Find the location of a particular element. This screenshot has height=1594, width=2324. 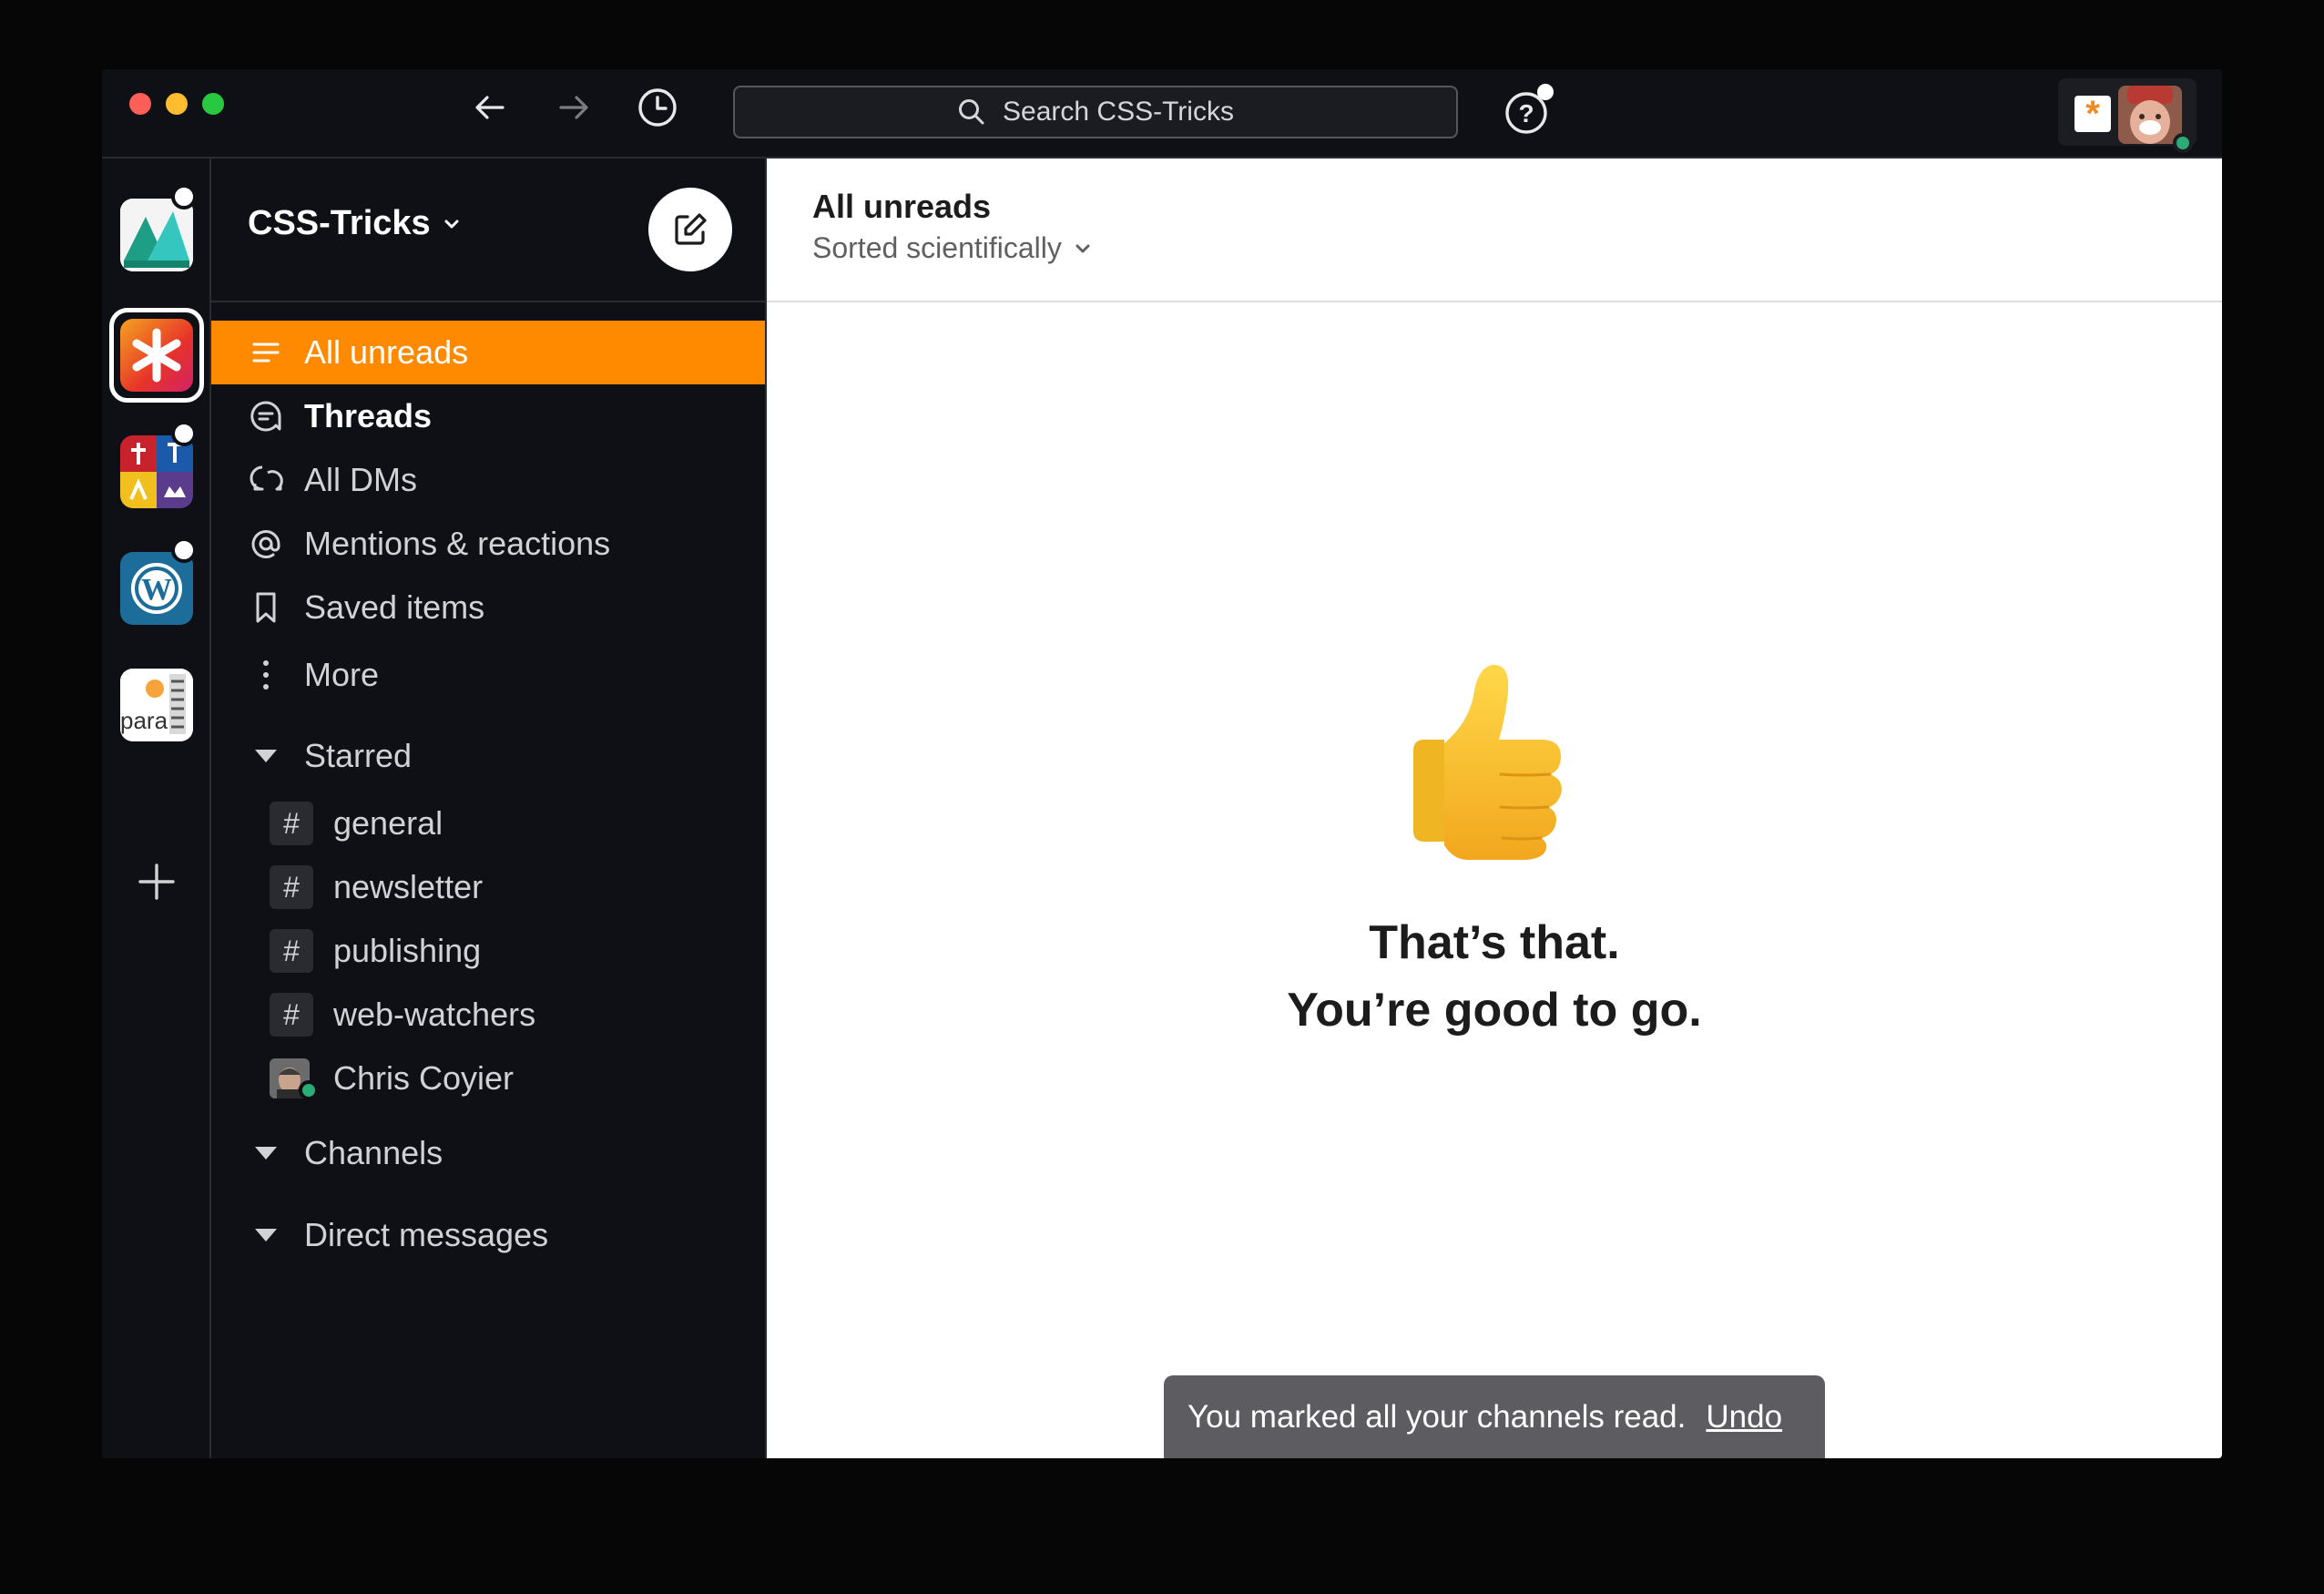

section-label: Channels is located at coordinates (373, 1152).